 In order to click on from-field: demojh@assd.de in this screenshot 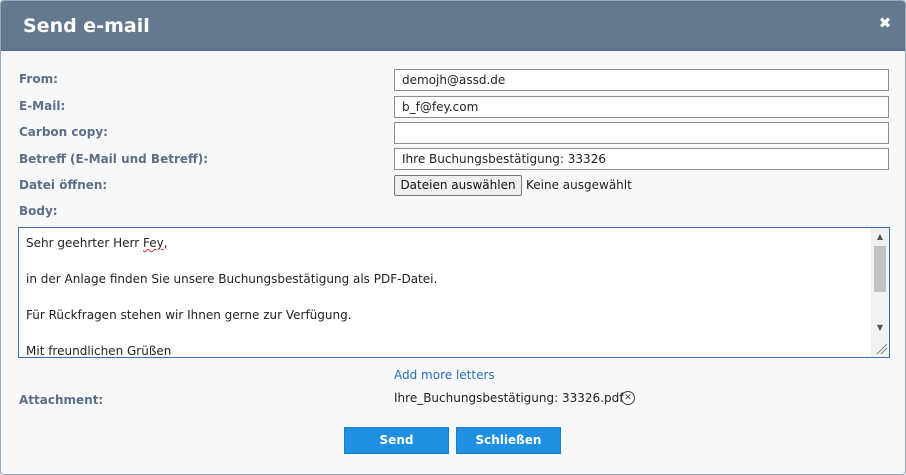, I will do `click(641, 80)`.